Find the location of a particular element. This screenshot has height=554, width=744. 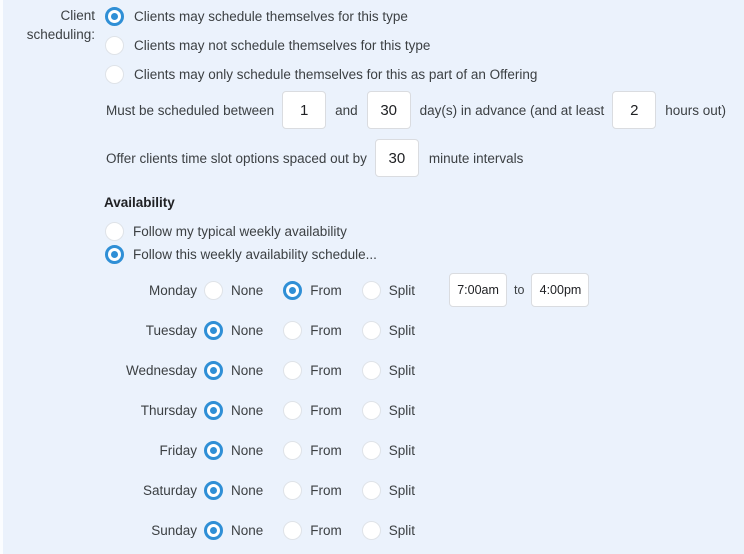

radio-saturday-split is located at coordinates (371, 490).